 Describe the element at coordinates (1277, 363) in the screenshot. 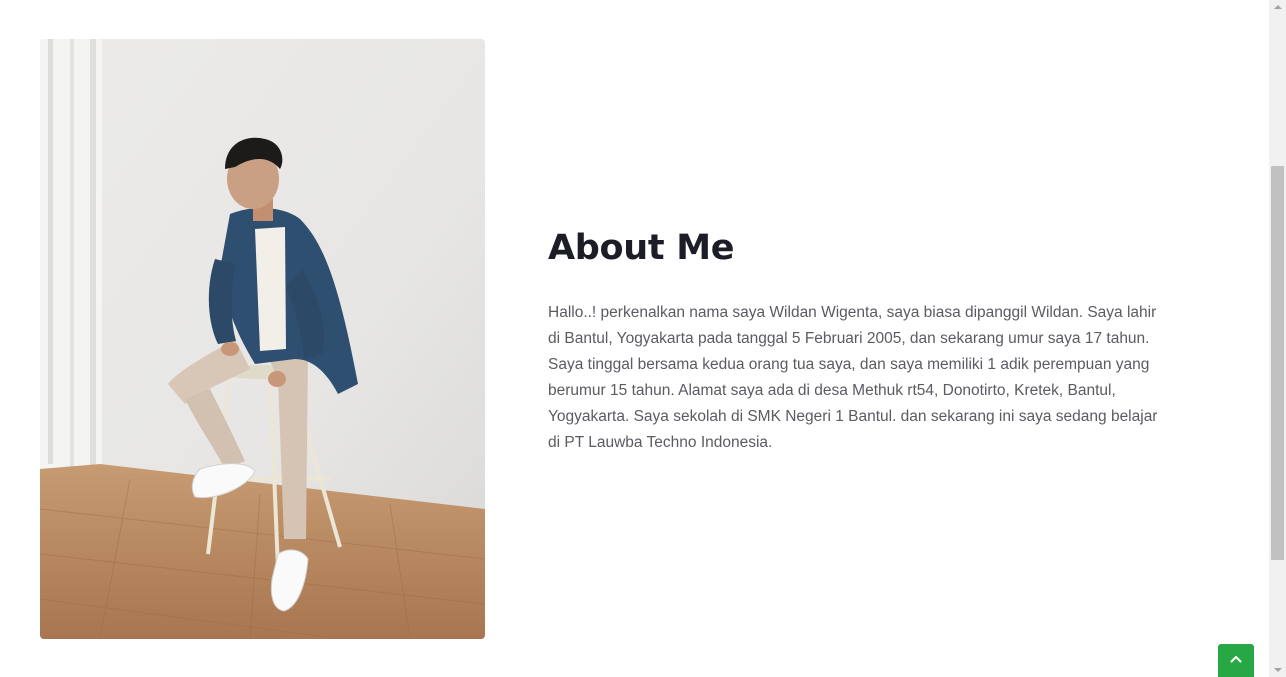

I see `scrollbar-thumb` at that location.